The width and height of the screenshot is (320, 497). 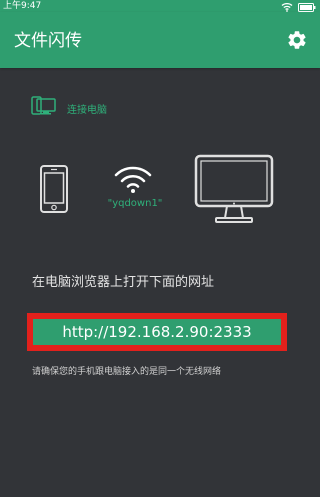 What do you see at coordinates (22, 6) in the screenshot?
I see `status-time: 上午9:47` at bounding box center [22, 6].